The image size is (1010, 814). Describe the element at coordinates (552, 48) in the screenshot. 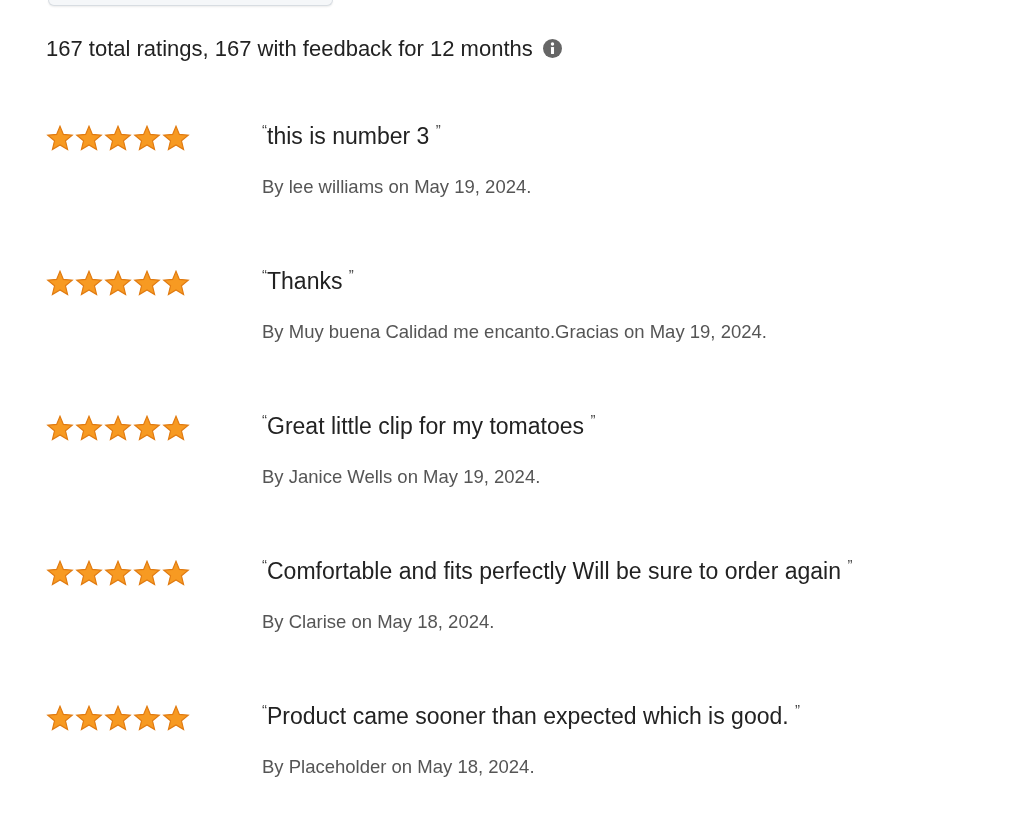

I see `info-icon` at that location.